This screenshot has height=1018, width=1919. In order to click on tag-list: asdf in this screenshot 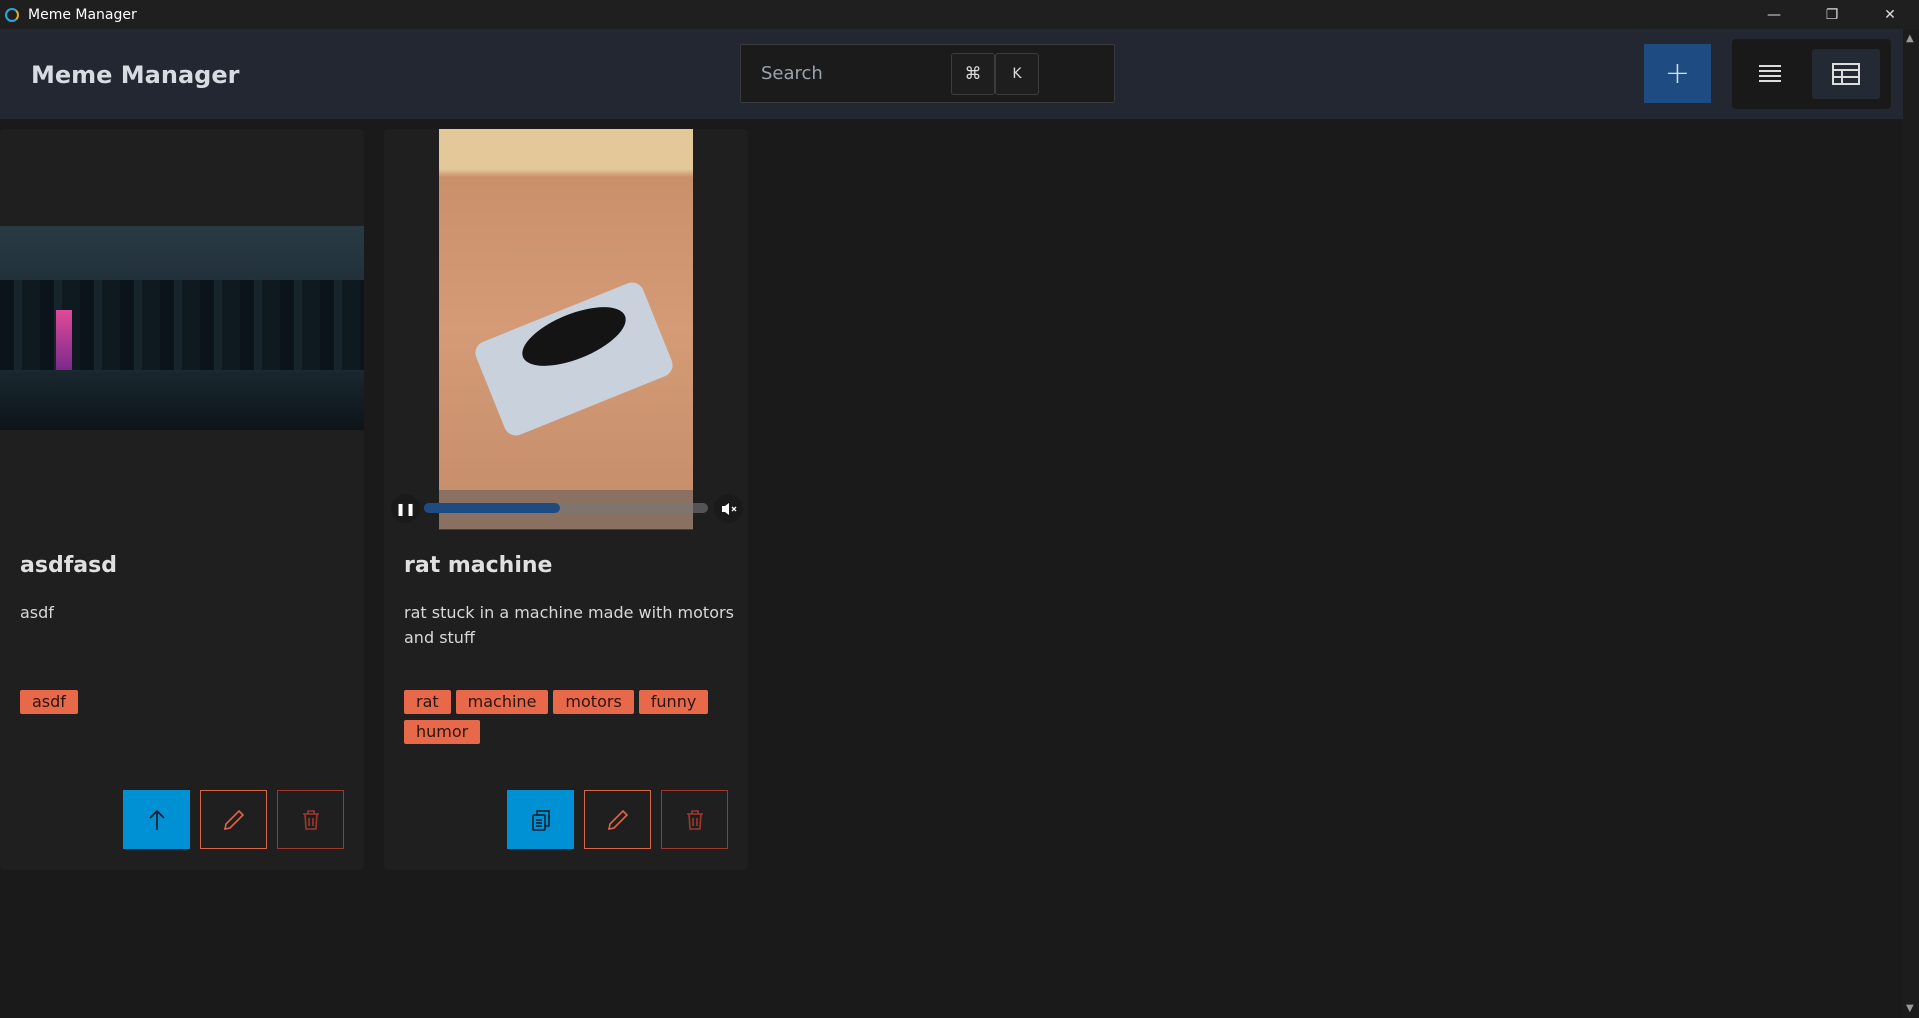, I will do `click(185, 702)`.